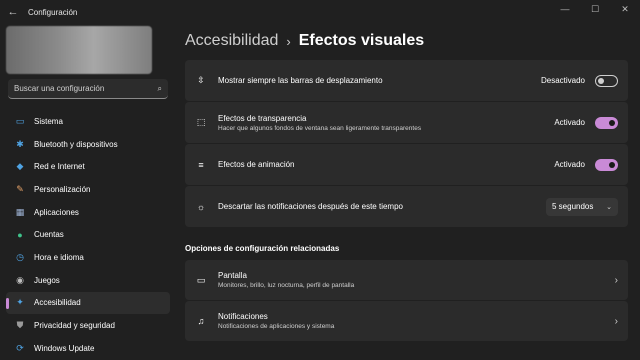 Image resolution: width=640 pixels, height=360 pixels. I want to click on search-input, so click(86, 88).